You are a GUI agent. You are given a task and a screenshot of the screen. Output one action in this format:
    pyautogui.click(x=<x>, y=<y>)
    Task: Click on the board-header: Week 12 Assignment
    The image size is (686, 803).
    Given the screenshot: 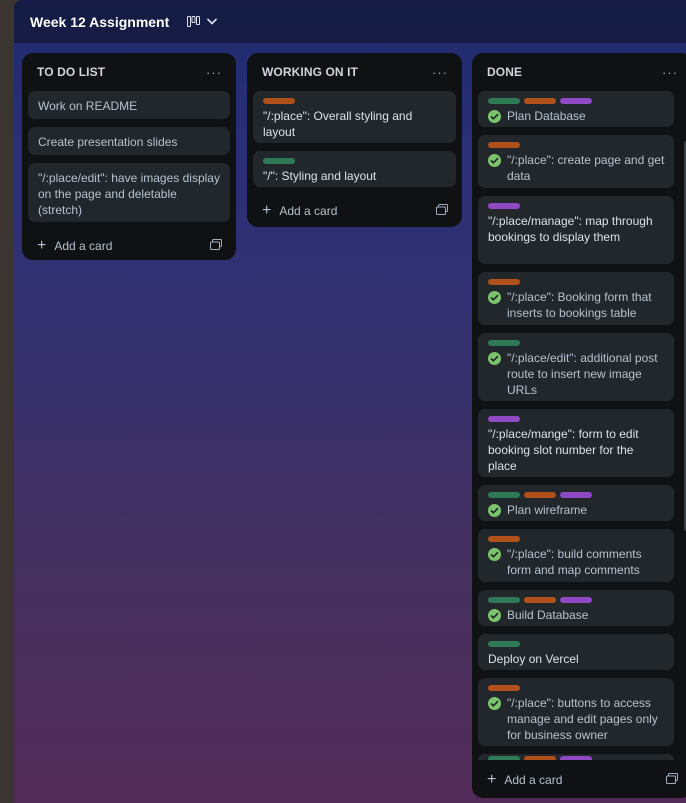 What is the action you would take?
    pyautogui.click(x=350, y=21)
    